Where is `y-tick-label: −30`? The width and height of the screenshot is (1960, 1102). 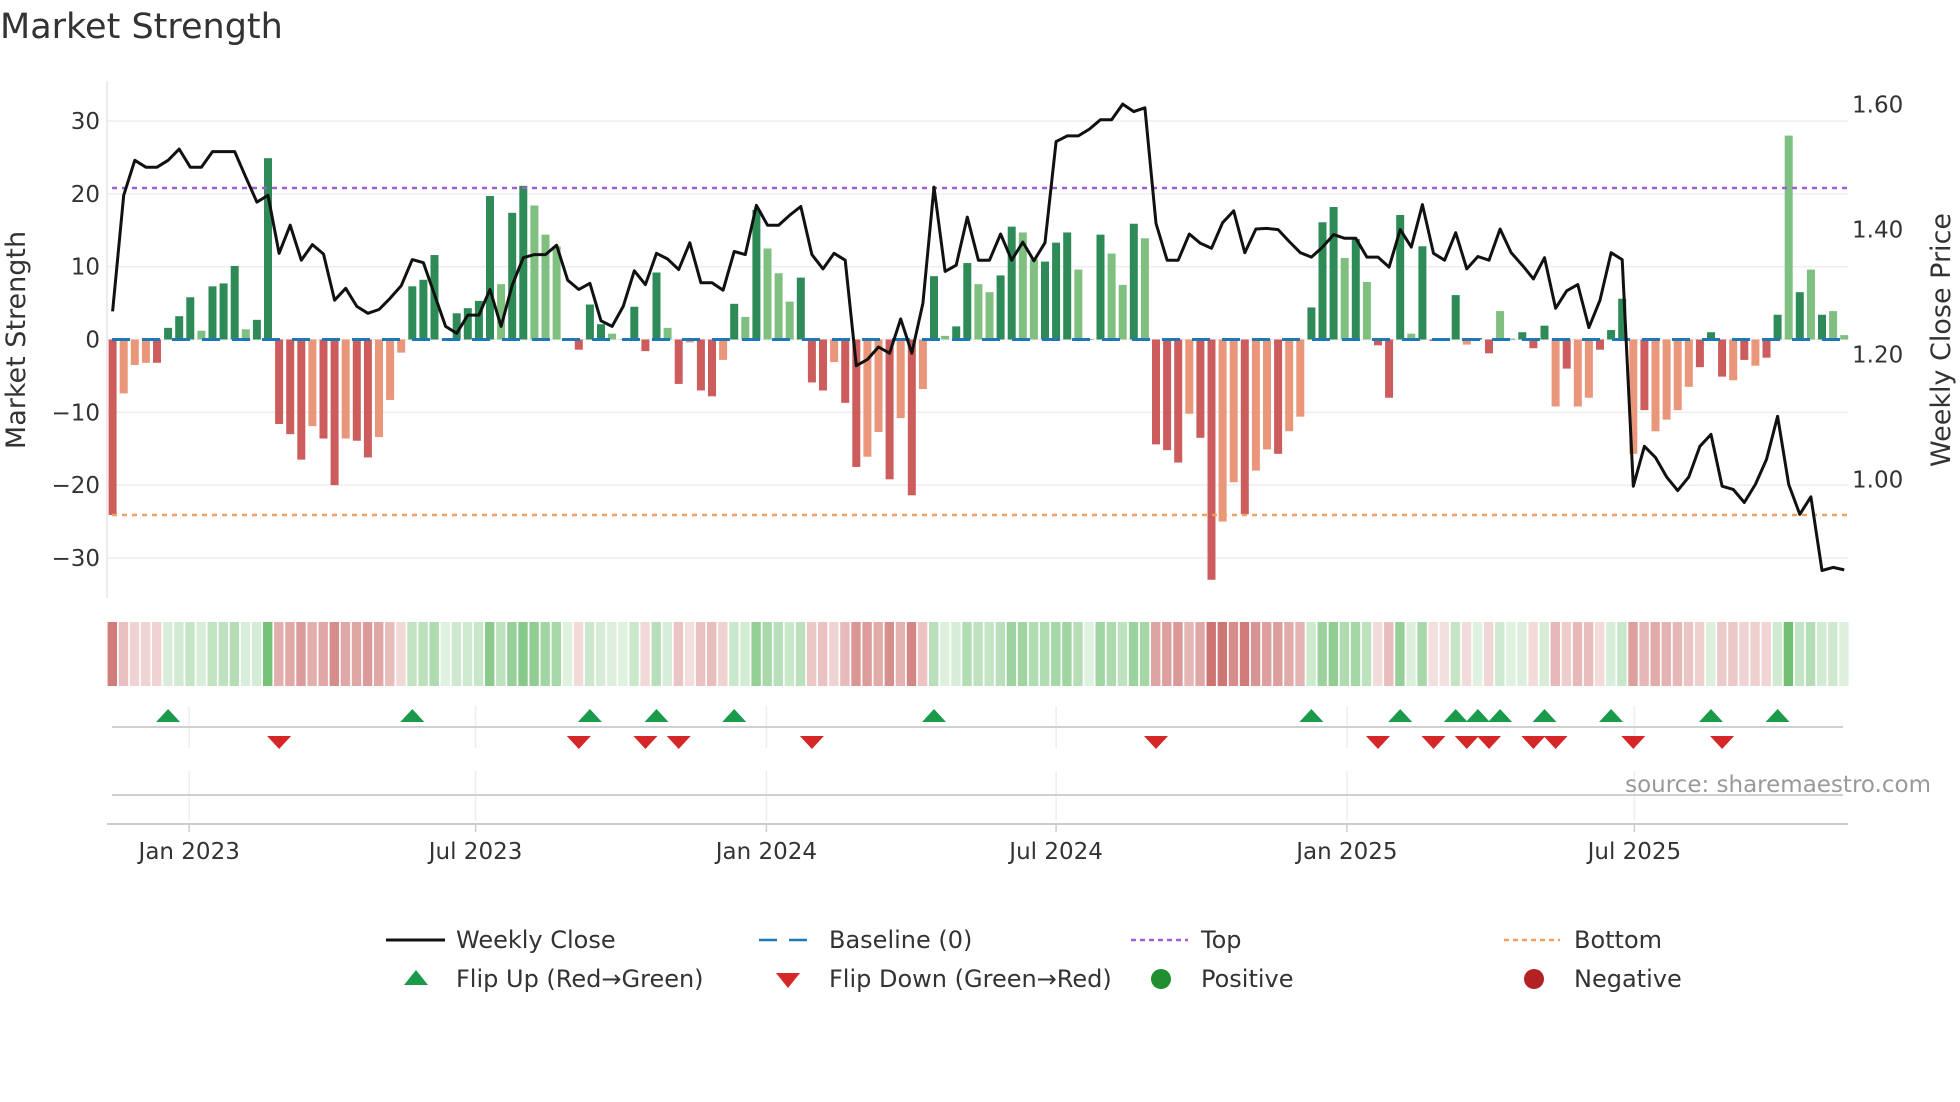 y-tick-label: −30 is located at coordinates (75, 559).